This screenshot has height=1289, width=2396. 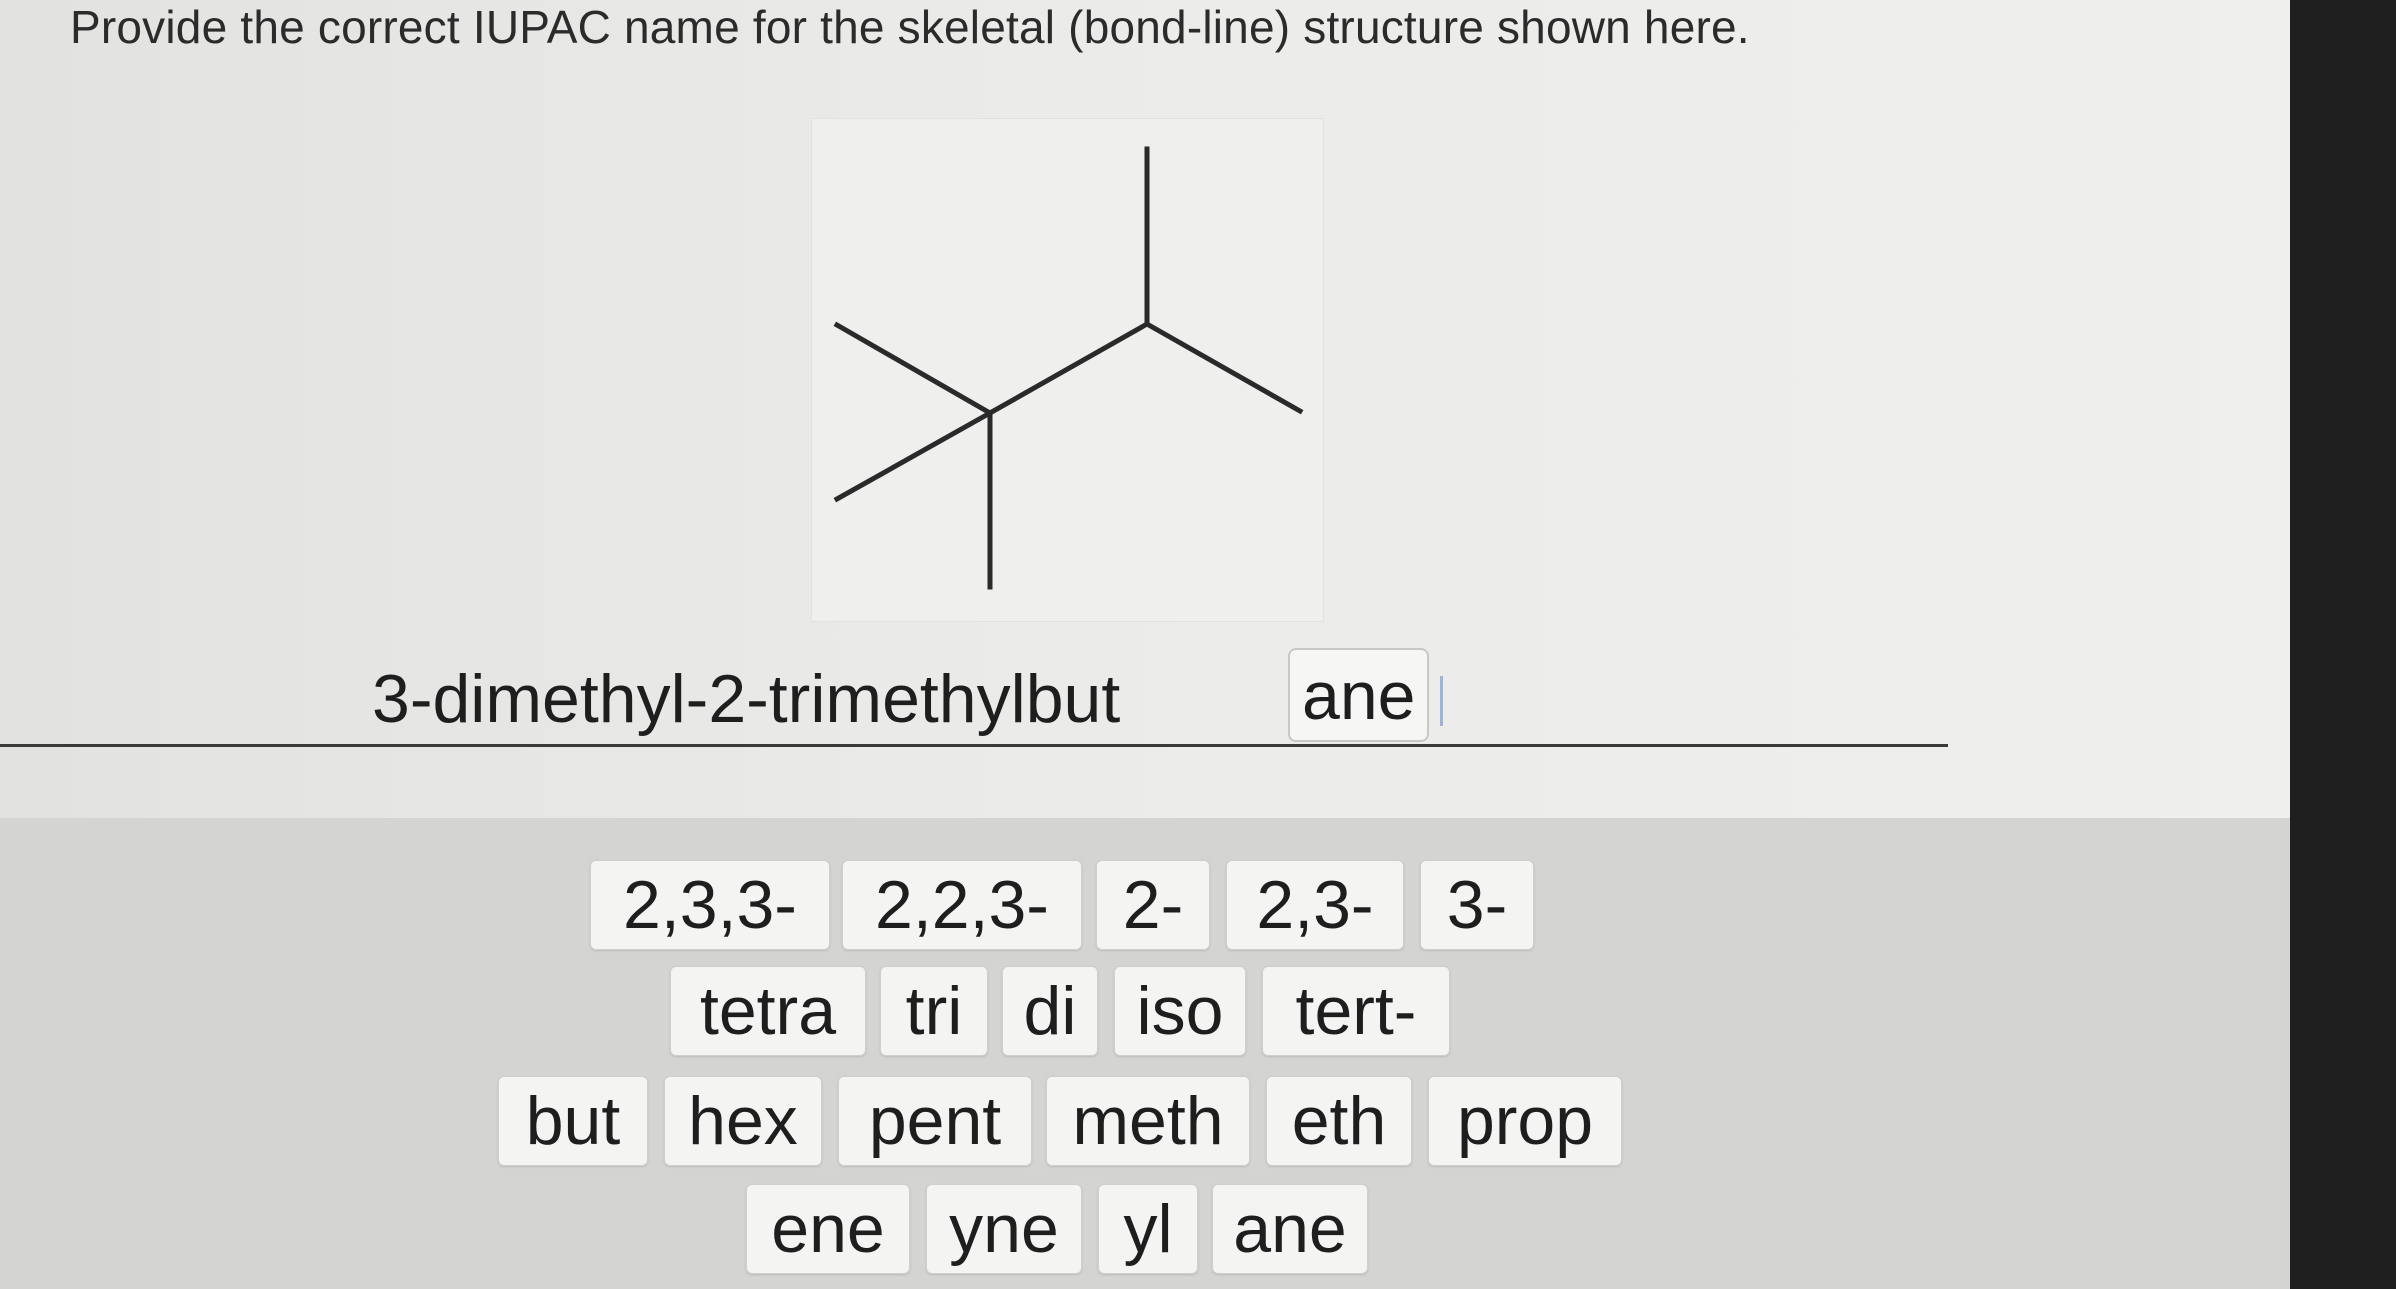 I want to click on tile-suffix: yl, so click(x=1148, y=1229).